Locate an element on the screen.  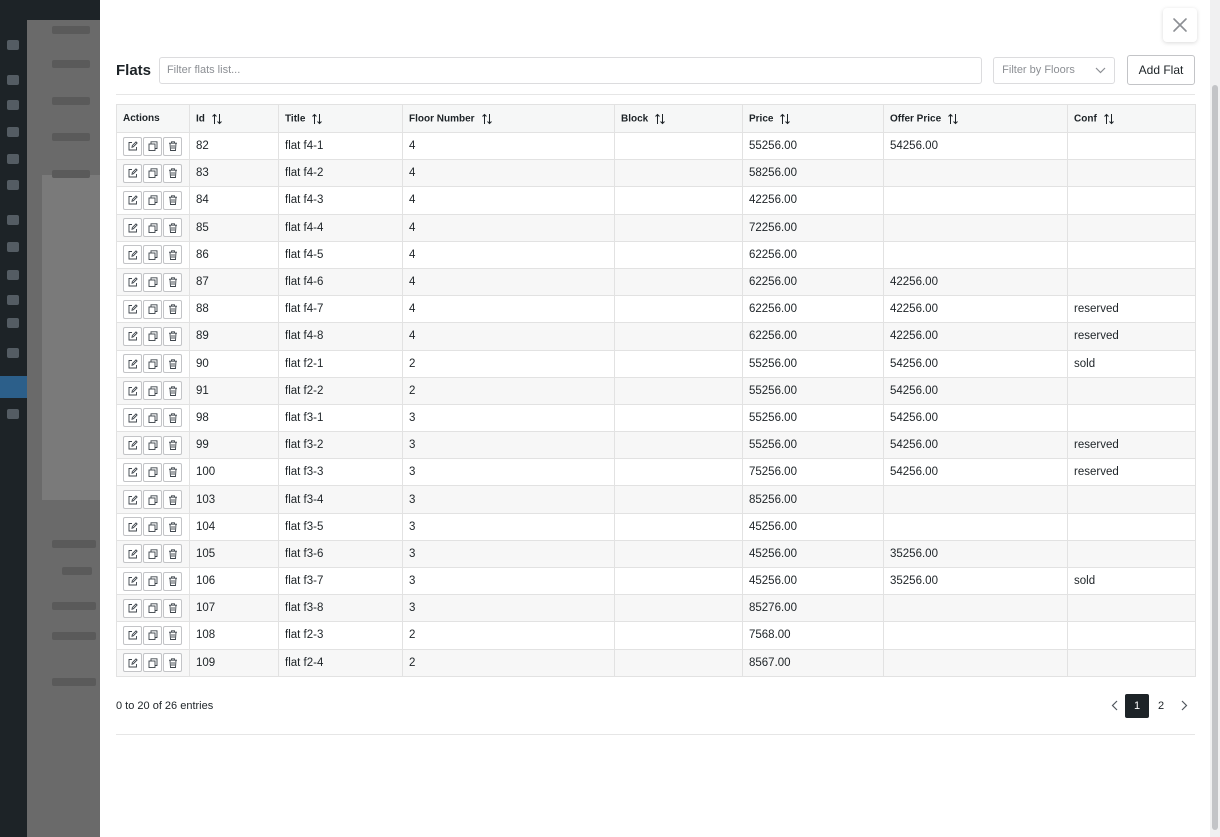
cell-title: flat f3-8 is located at coordinates (340, 608).